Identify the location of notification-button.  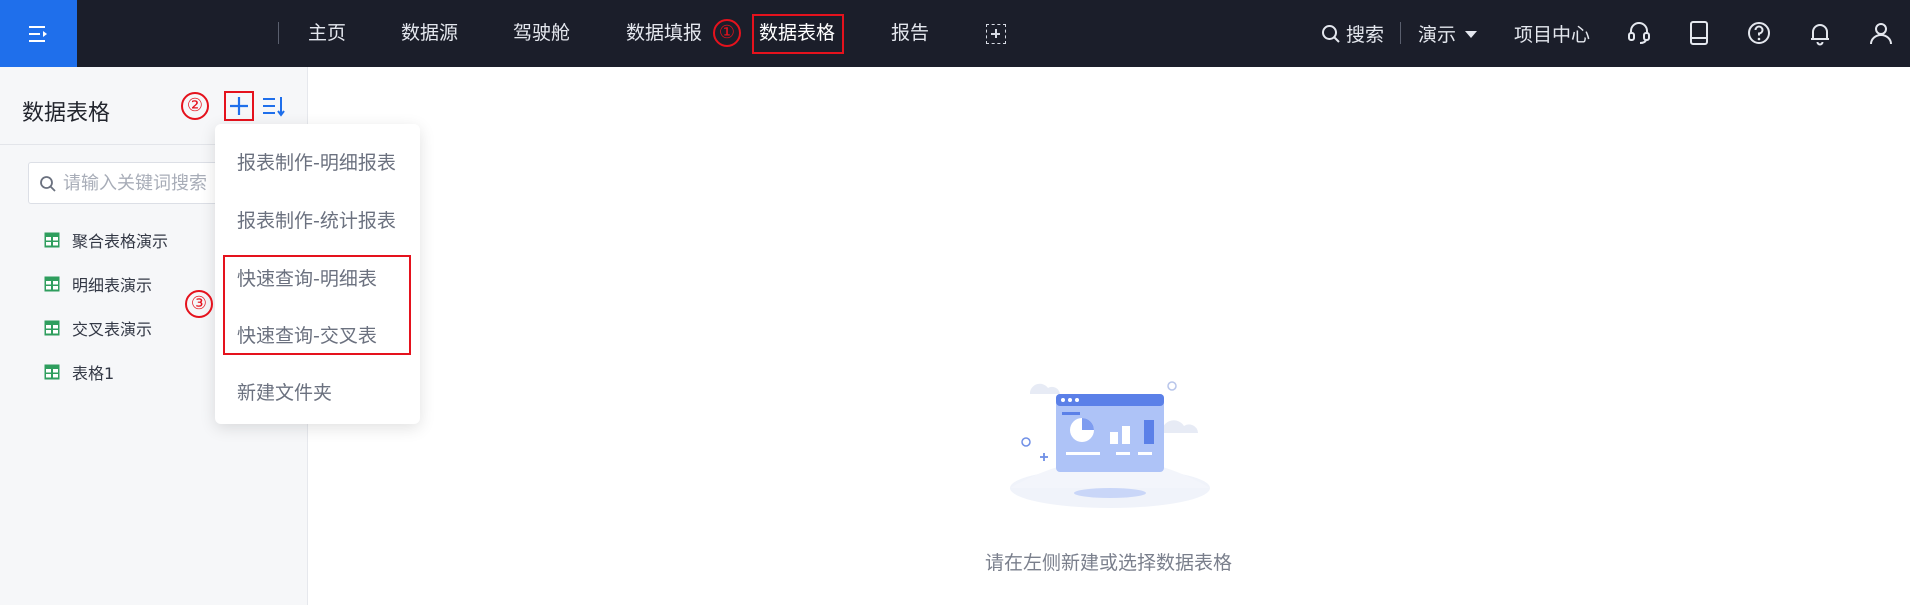
(1820, 33).